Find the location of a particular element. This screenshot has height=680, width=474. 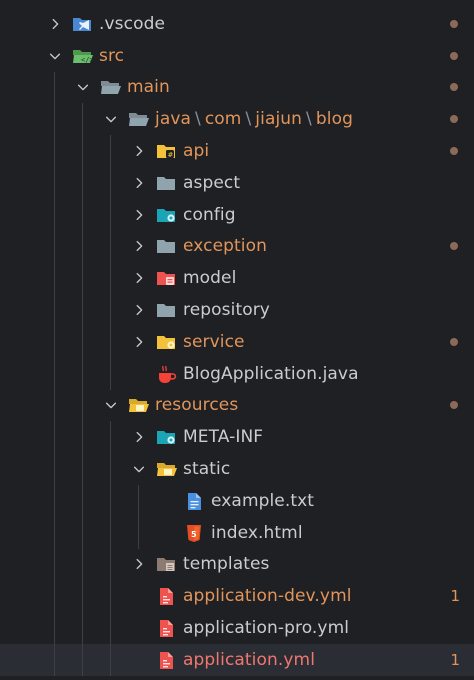

html-file-icon: 5 is located at coordinates (194, 533).